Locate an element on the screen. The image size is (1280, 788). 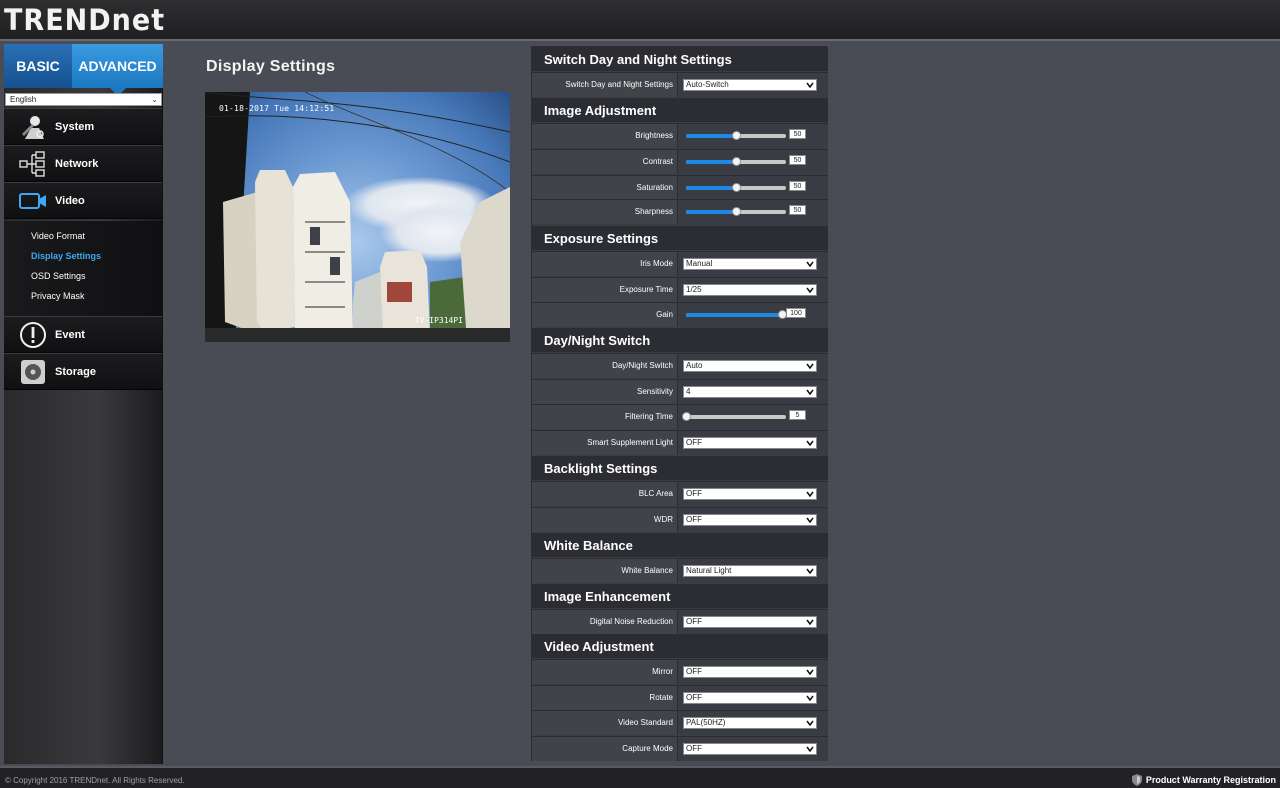
sharpness-slider is located at coordinates (736, 211).